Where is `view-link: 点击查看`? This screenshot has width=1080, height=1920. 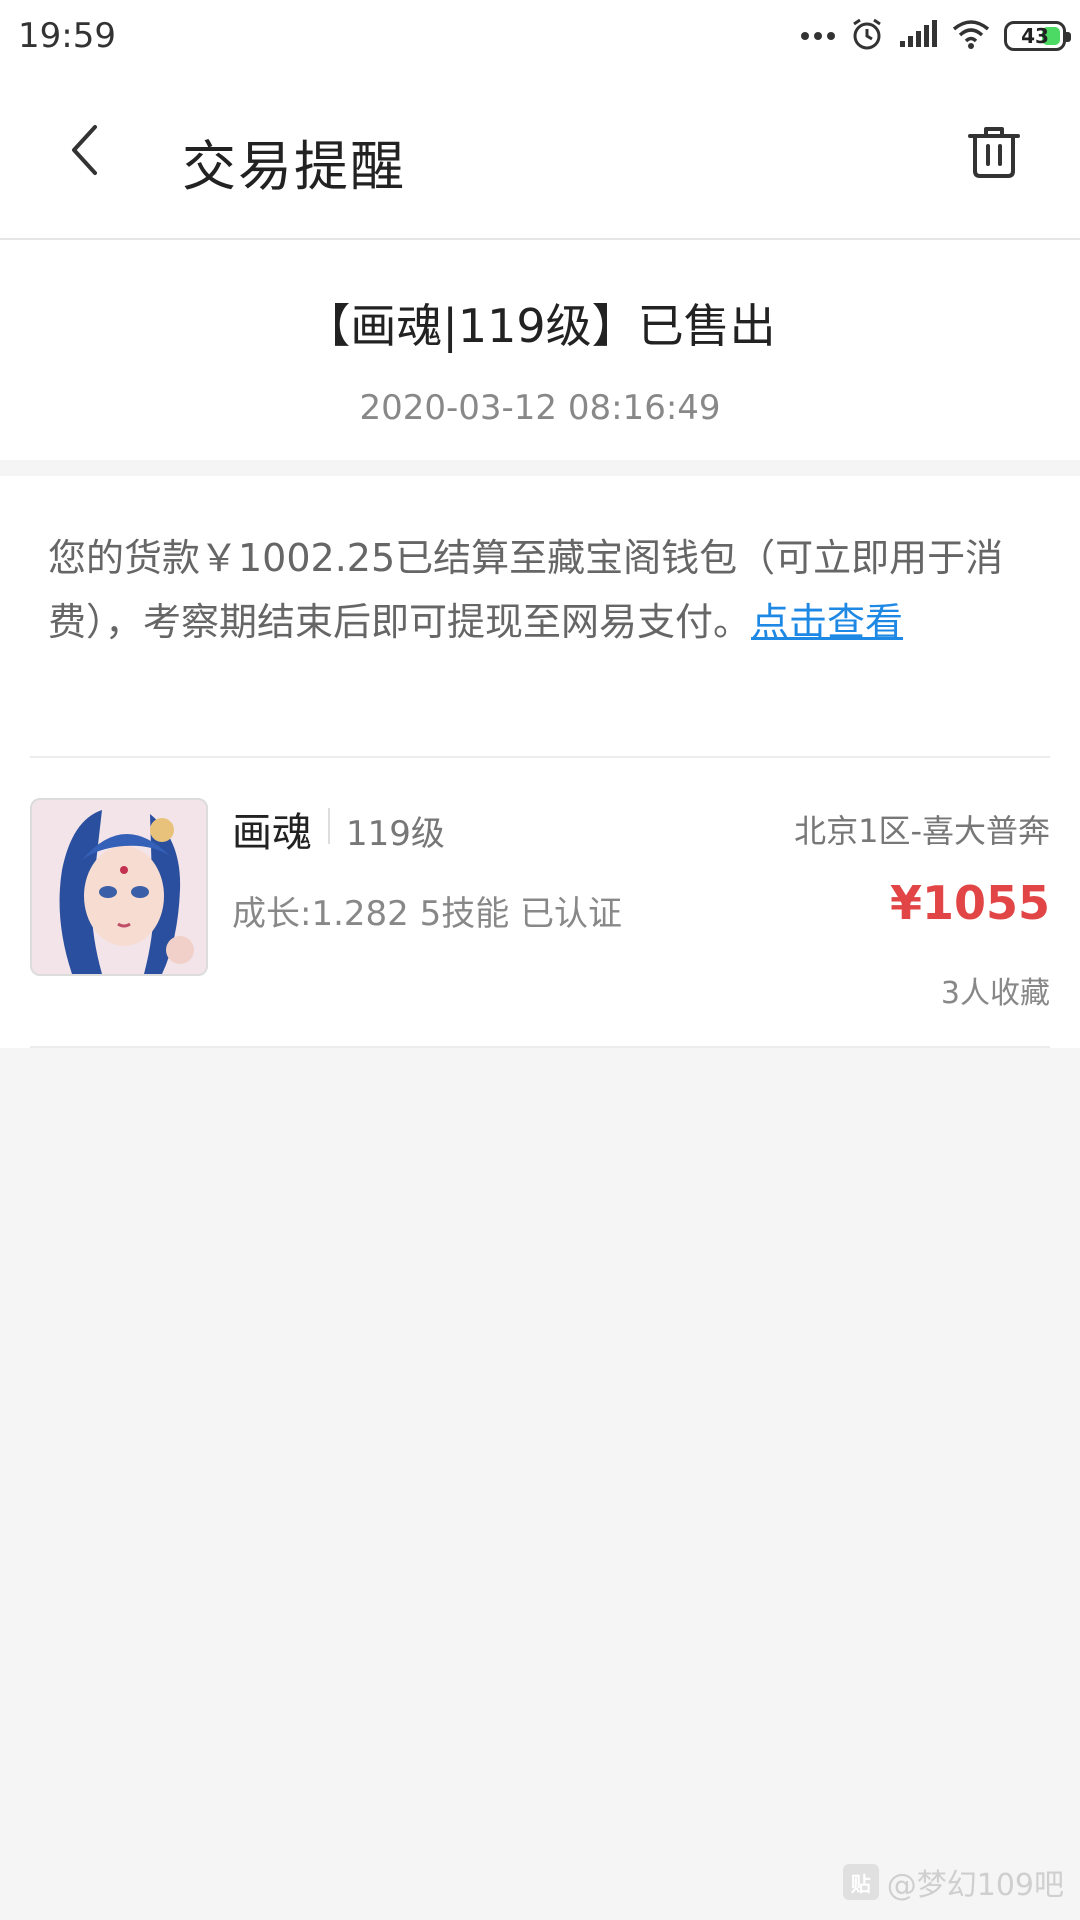 view-link: 点击查看 is located at coordinates (827, 622).